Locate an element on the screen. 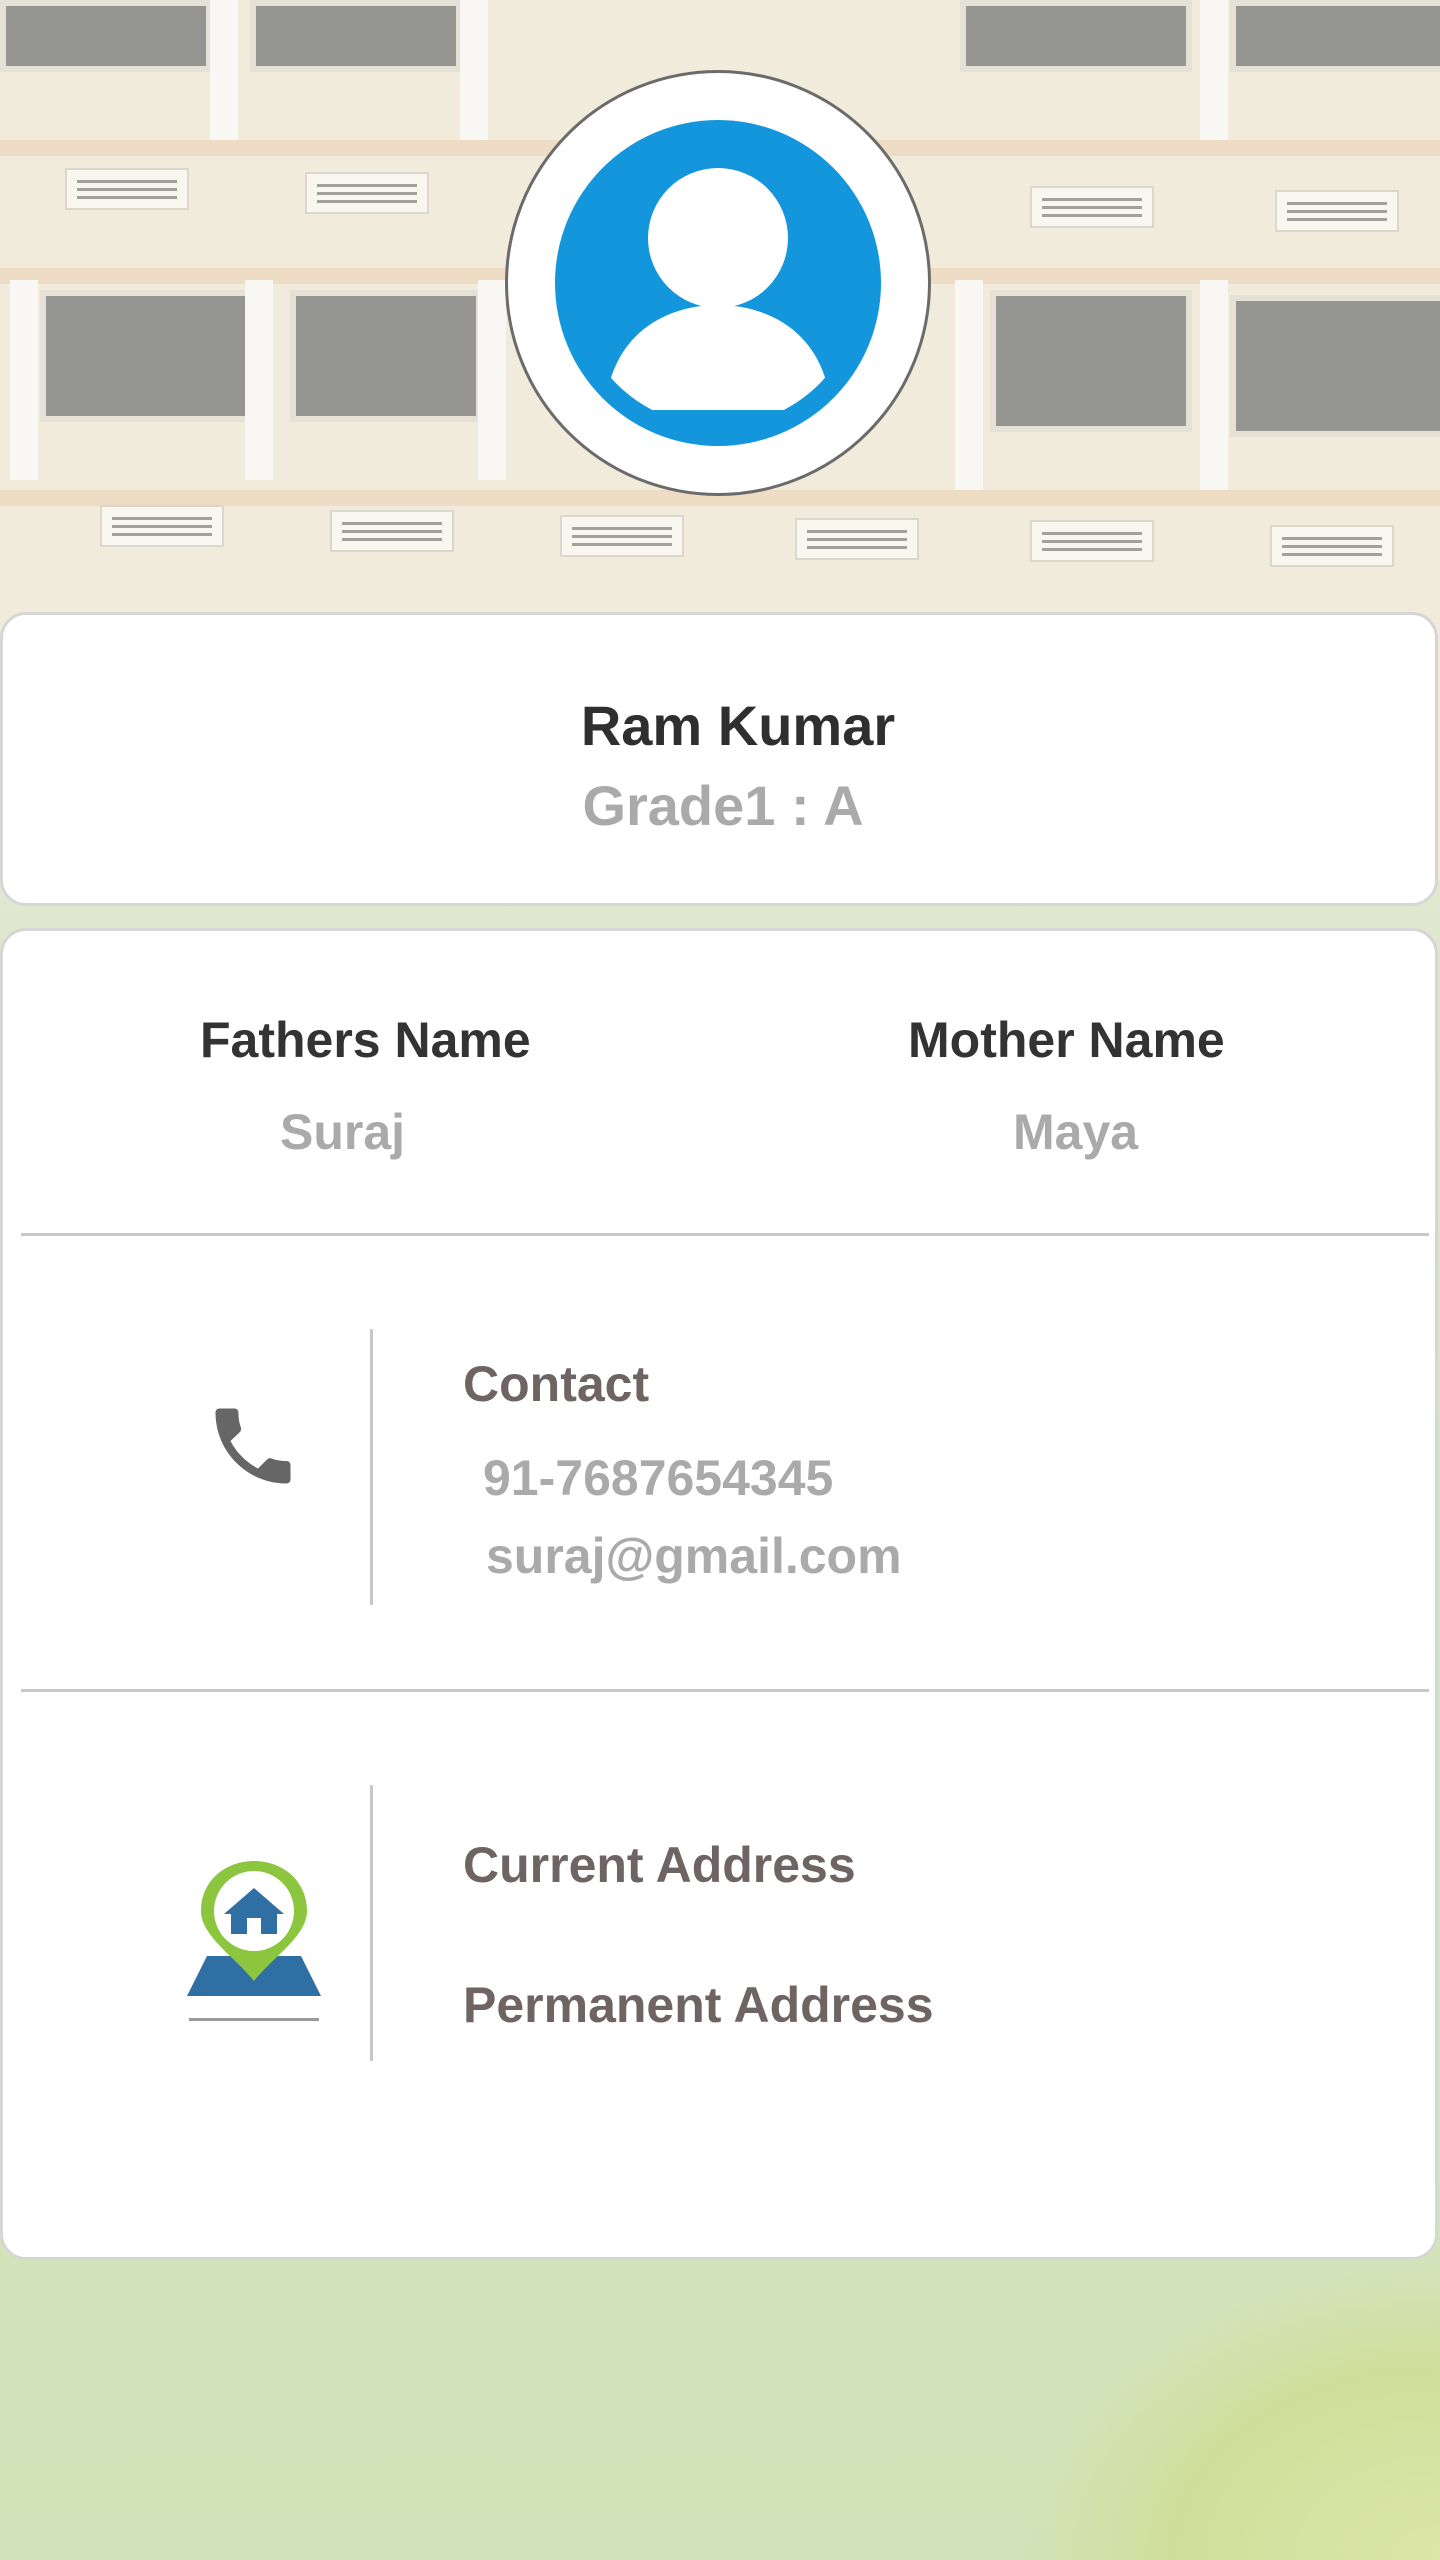 Image resolution: width=1440 pixels, height=2560 pixels. address-divider is located at coordinates (371, 1923).